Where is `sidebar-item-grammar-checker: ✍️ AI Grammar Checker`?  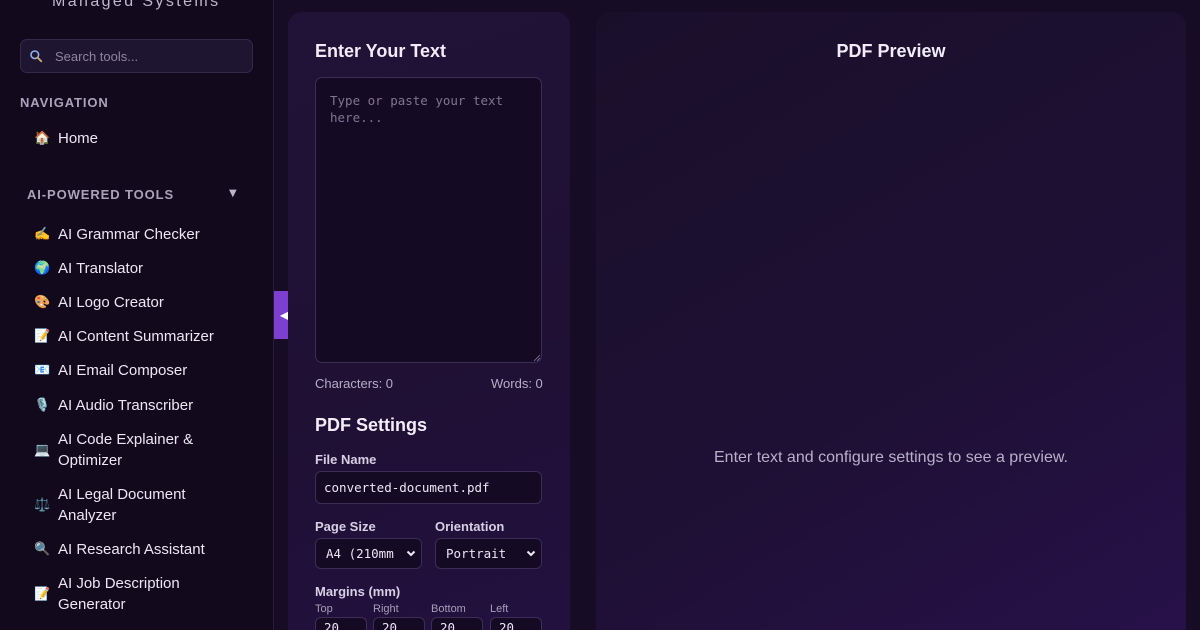 sidebar-item-grammar-checker: ✍️ AI Grammar Checker is located at coordinates (144, 234).